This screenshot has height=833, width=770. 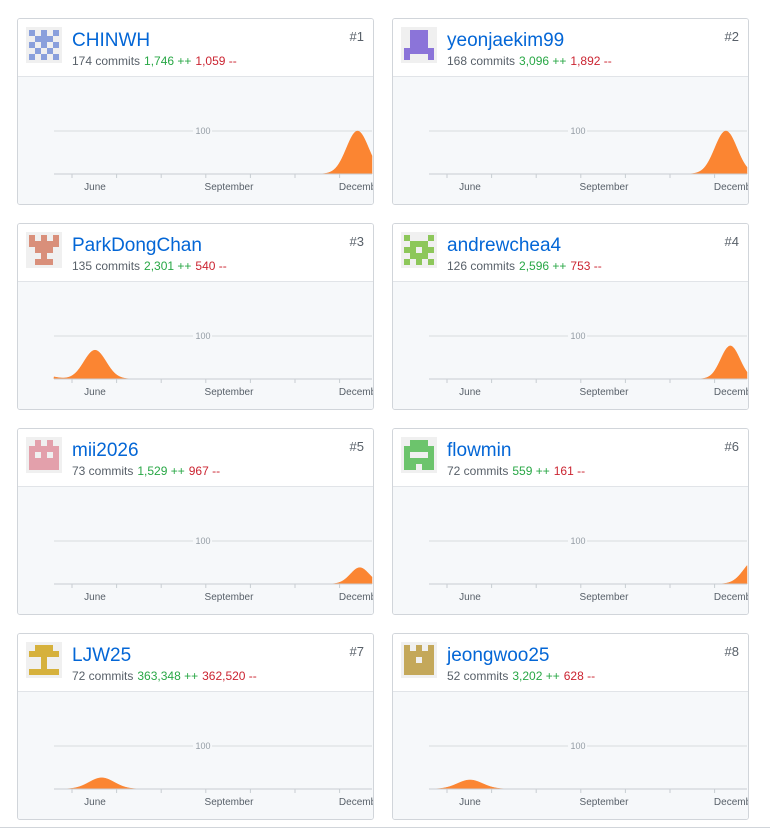 I want to click on username-link: flowmin, so click(x=479, y=451).